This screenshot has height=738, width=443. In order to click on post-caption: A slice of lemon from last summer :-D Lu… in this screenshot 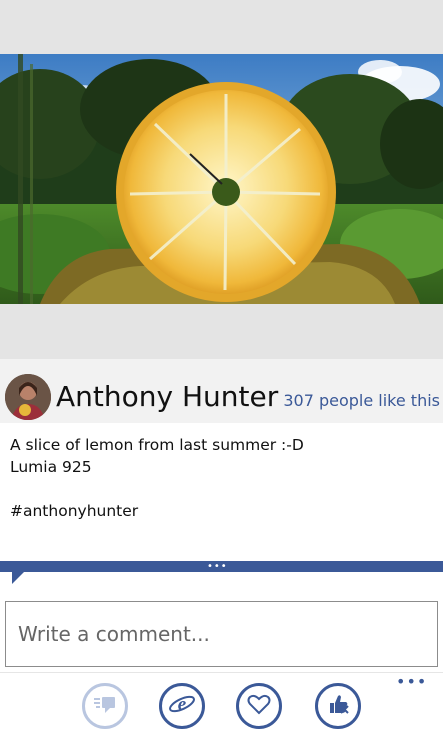, I will do `click(220, 478)`.